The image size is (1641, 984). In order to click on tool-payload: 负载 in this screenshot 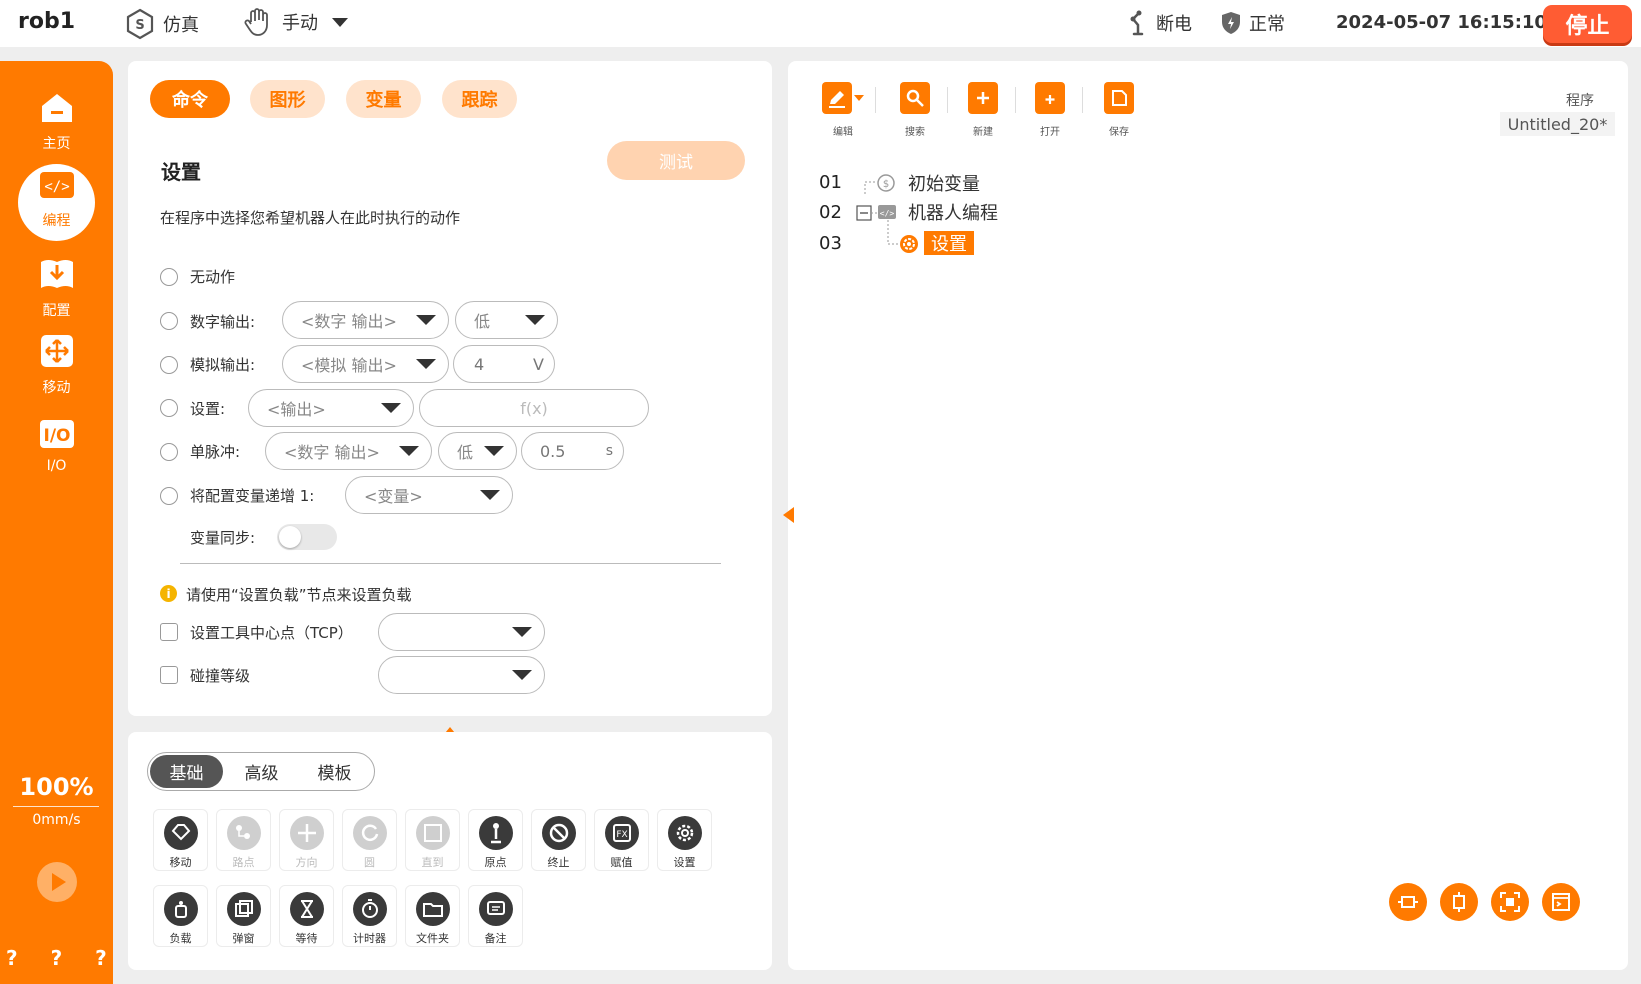, I will do `click(180, 916)`.